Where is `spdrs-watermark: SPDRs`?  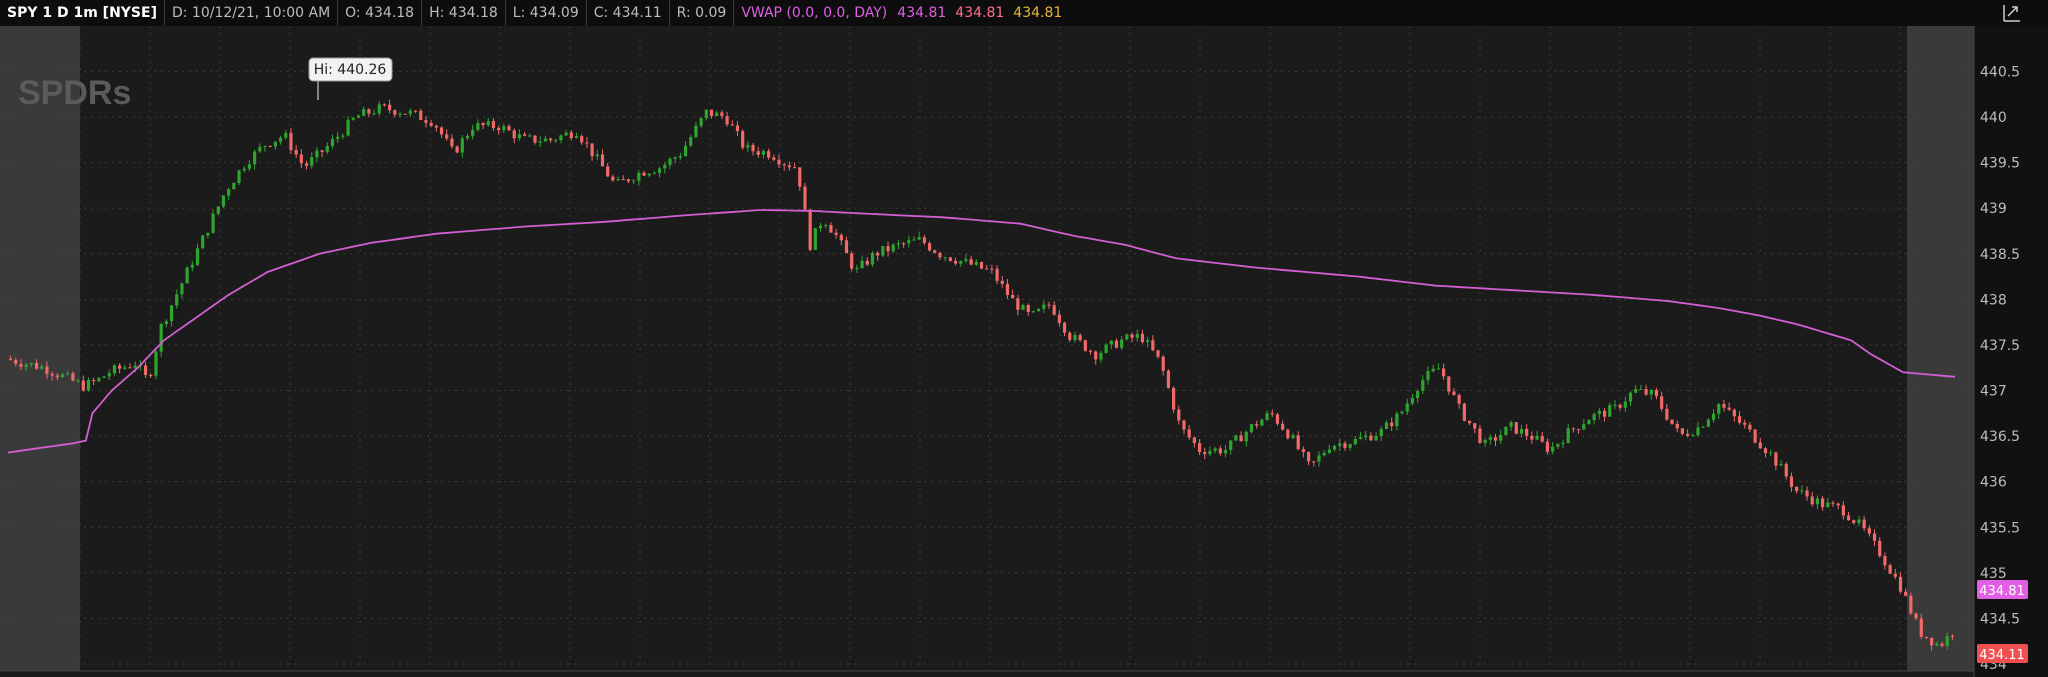
spdrs-watermark: SPDRs is located at coordinates (74, 93).